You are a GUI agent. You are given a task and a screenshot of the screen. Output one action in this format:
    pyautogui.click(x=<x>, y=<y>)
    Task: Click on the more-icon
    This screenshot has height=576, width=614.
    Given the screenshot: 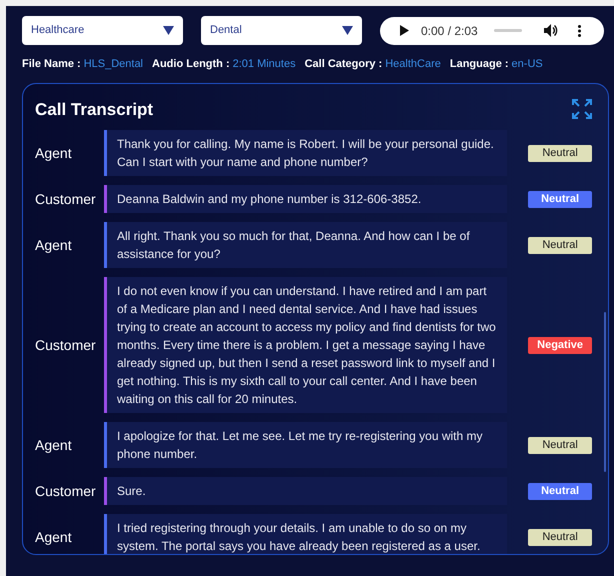 What is the action you would take?
    pyautogui.click(x=579, y=30)
    